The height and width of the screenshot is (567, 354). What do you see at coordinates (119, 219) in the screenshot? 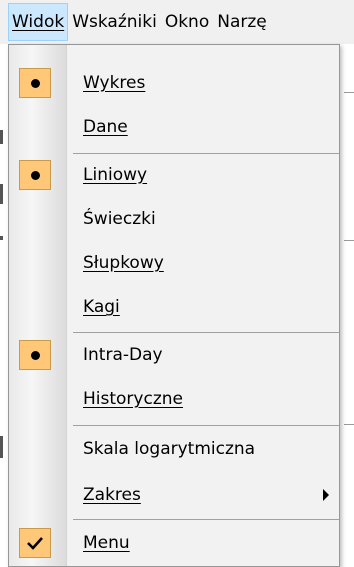
I see `menu-item-label: Świeczki` at bounding box center [119, 219].